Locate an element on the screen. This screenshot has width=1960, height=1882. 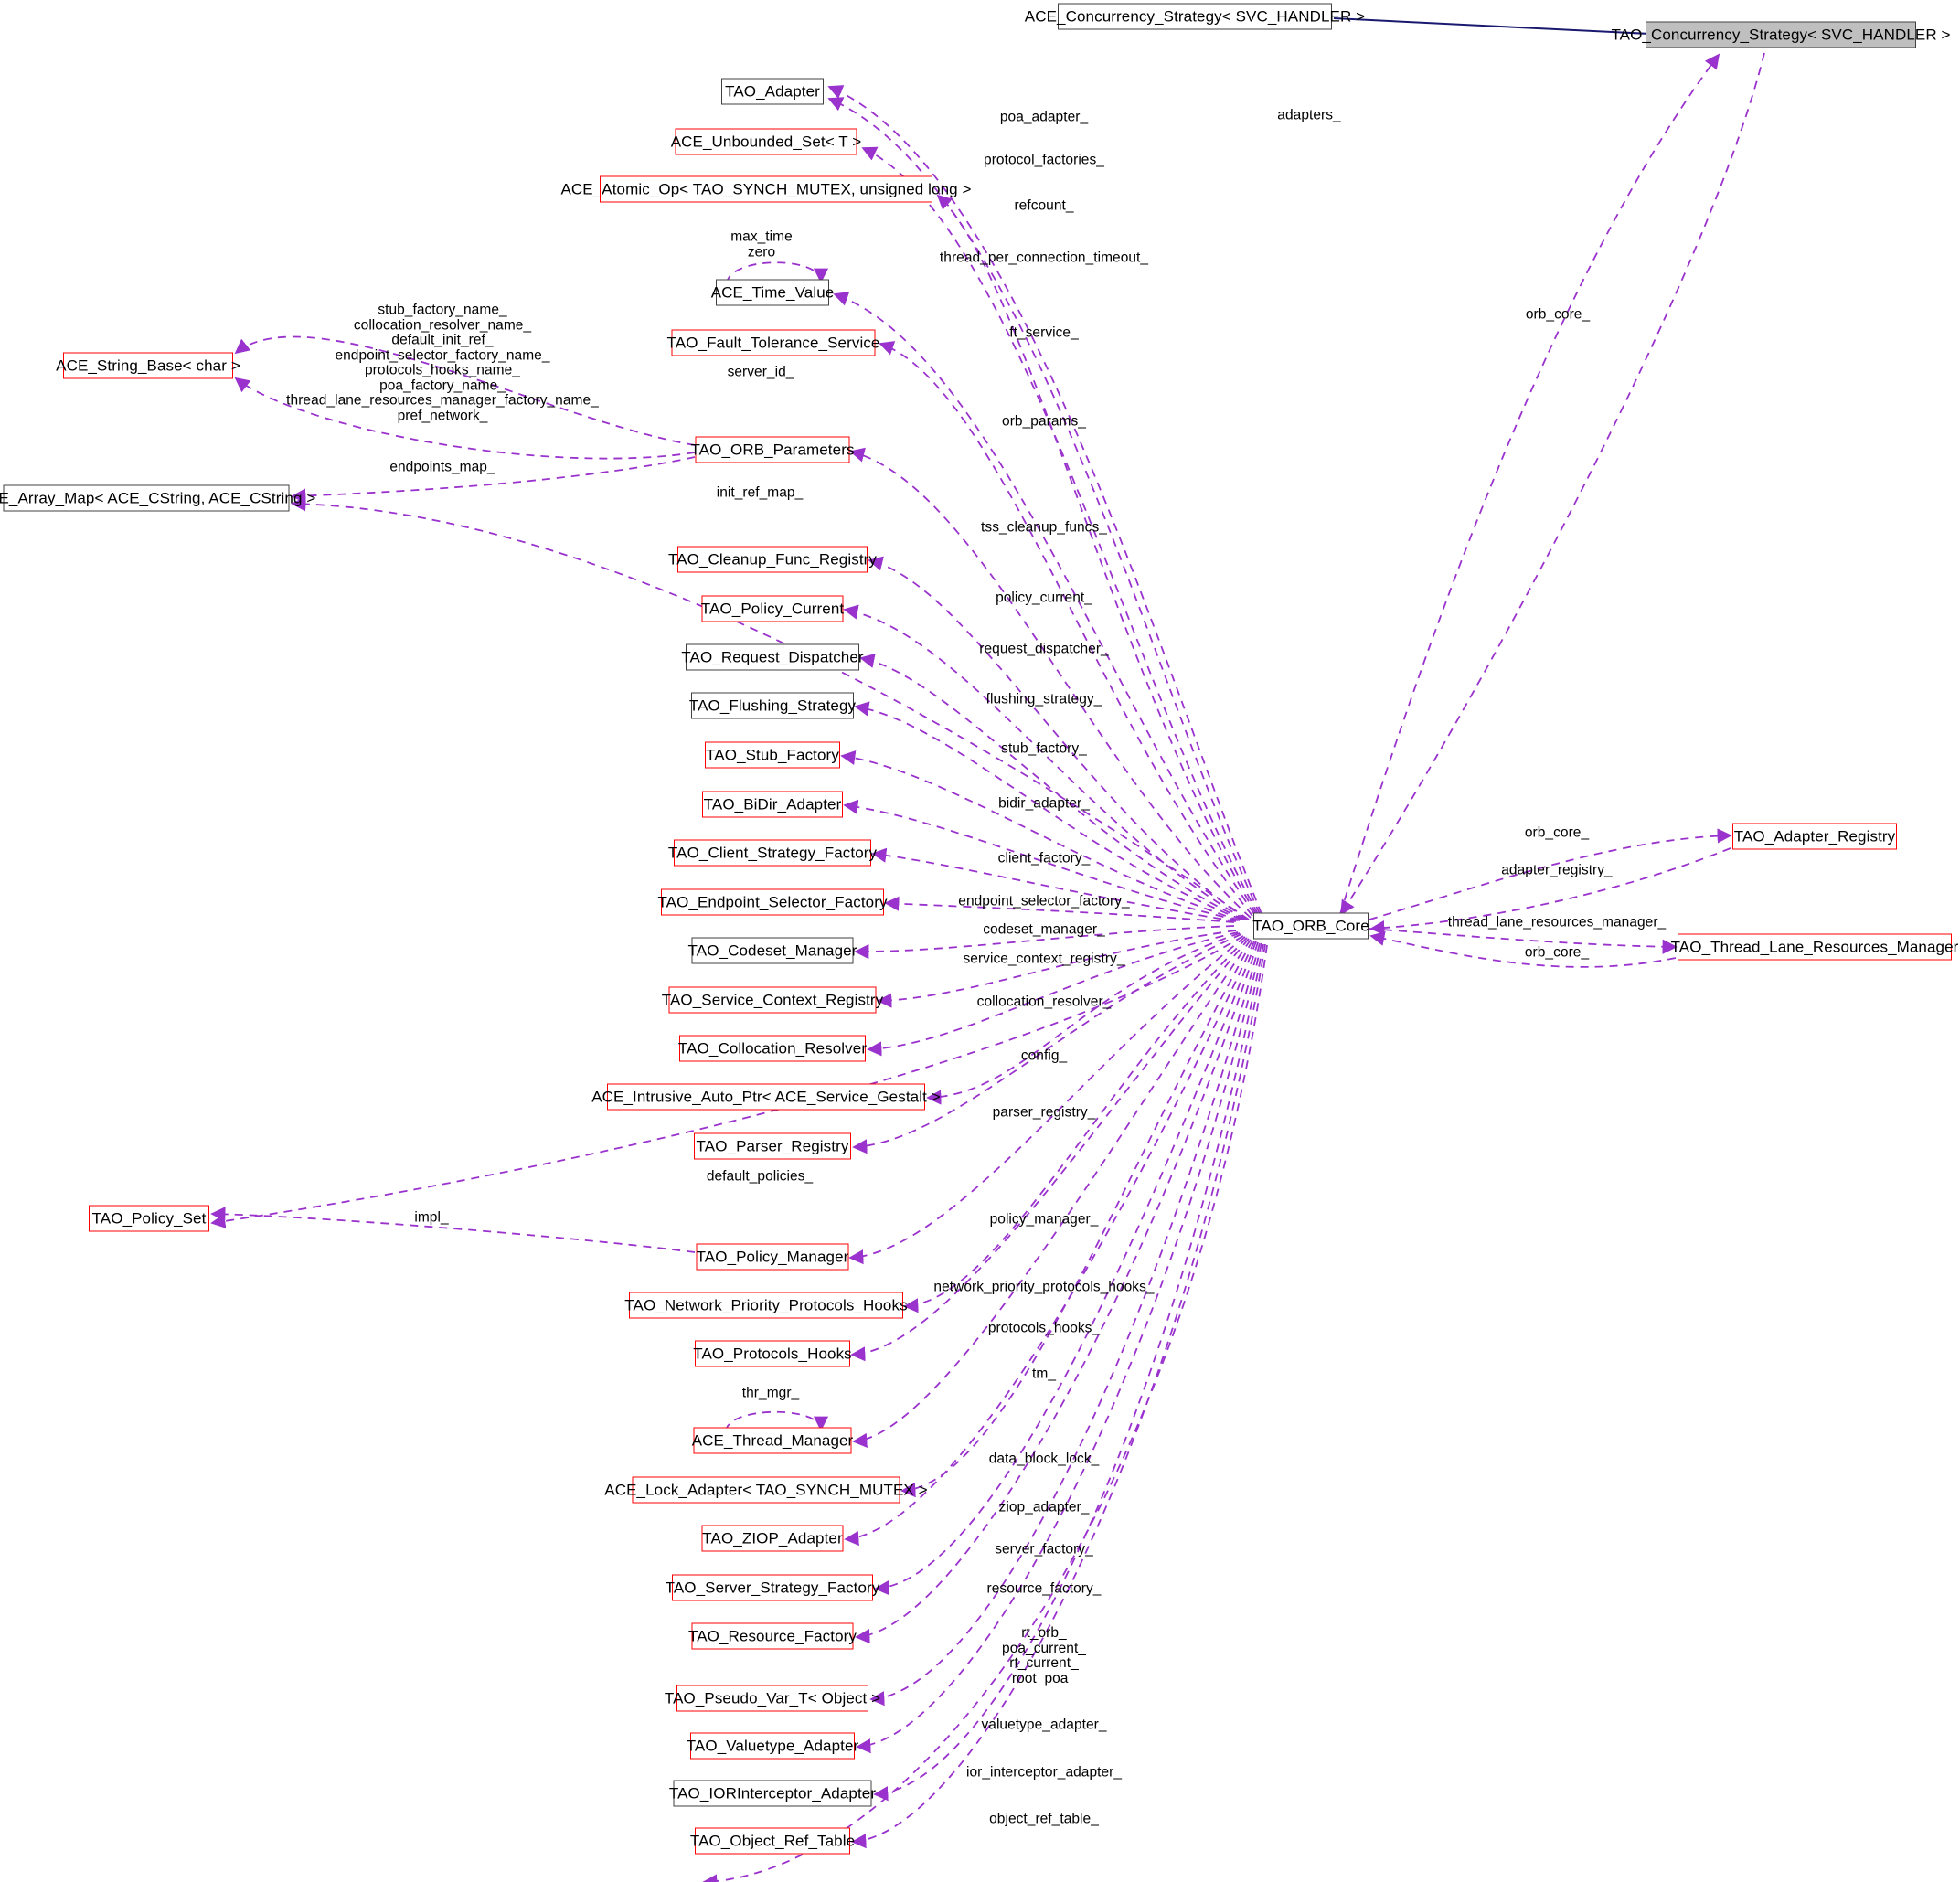
edge-label-bidir: bidir_adapter_ is located at coordinates (1044, 804).